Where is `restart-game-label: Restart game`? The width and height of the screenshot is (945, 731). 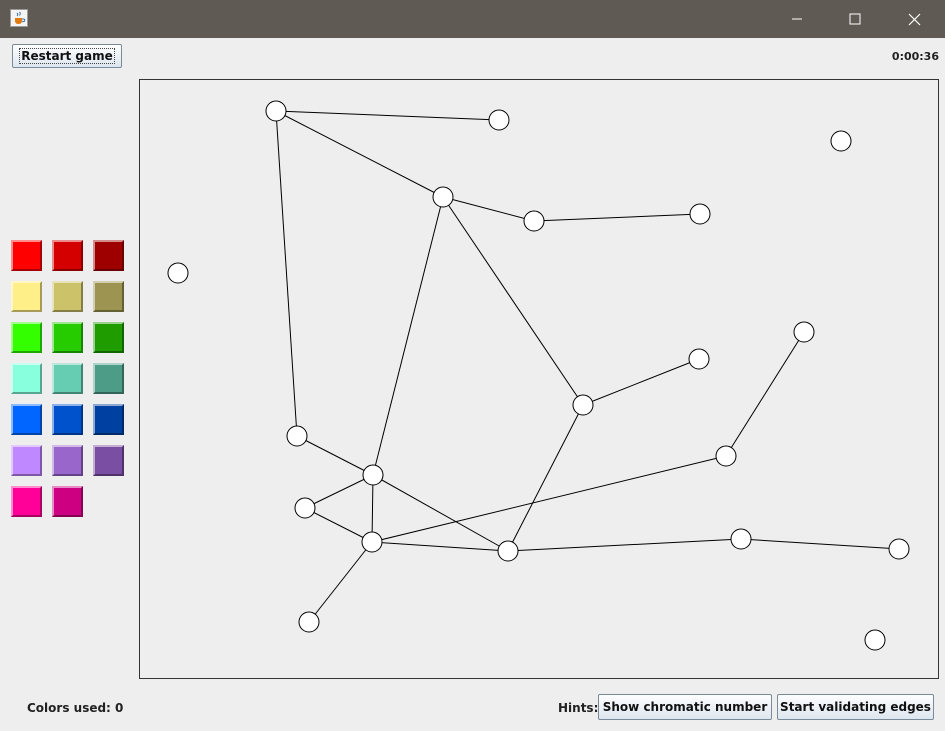
restart-game-label: Restart game is located at coordinates (67, 56).